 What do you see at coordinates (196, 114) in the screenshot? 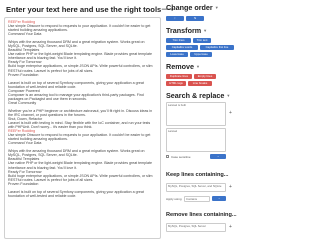
I see `search-input: Laravel is built` at bounding box center [196, 114].